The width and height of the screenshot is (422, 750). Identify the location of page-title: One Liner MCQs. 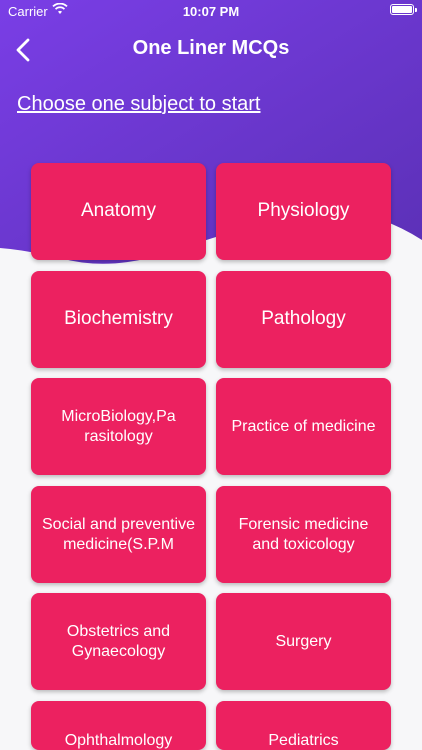
(211, 48).